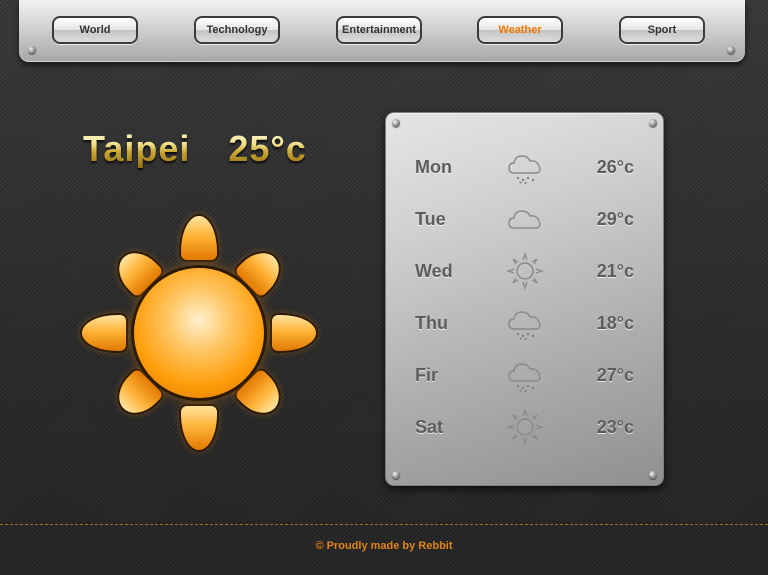  I want to click on forecast-row: Fir 27°c, so click(524, 375).